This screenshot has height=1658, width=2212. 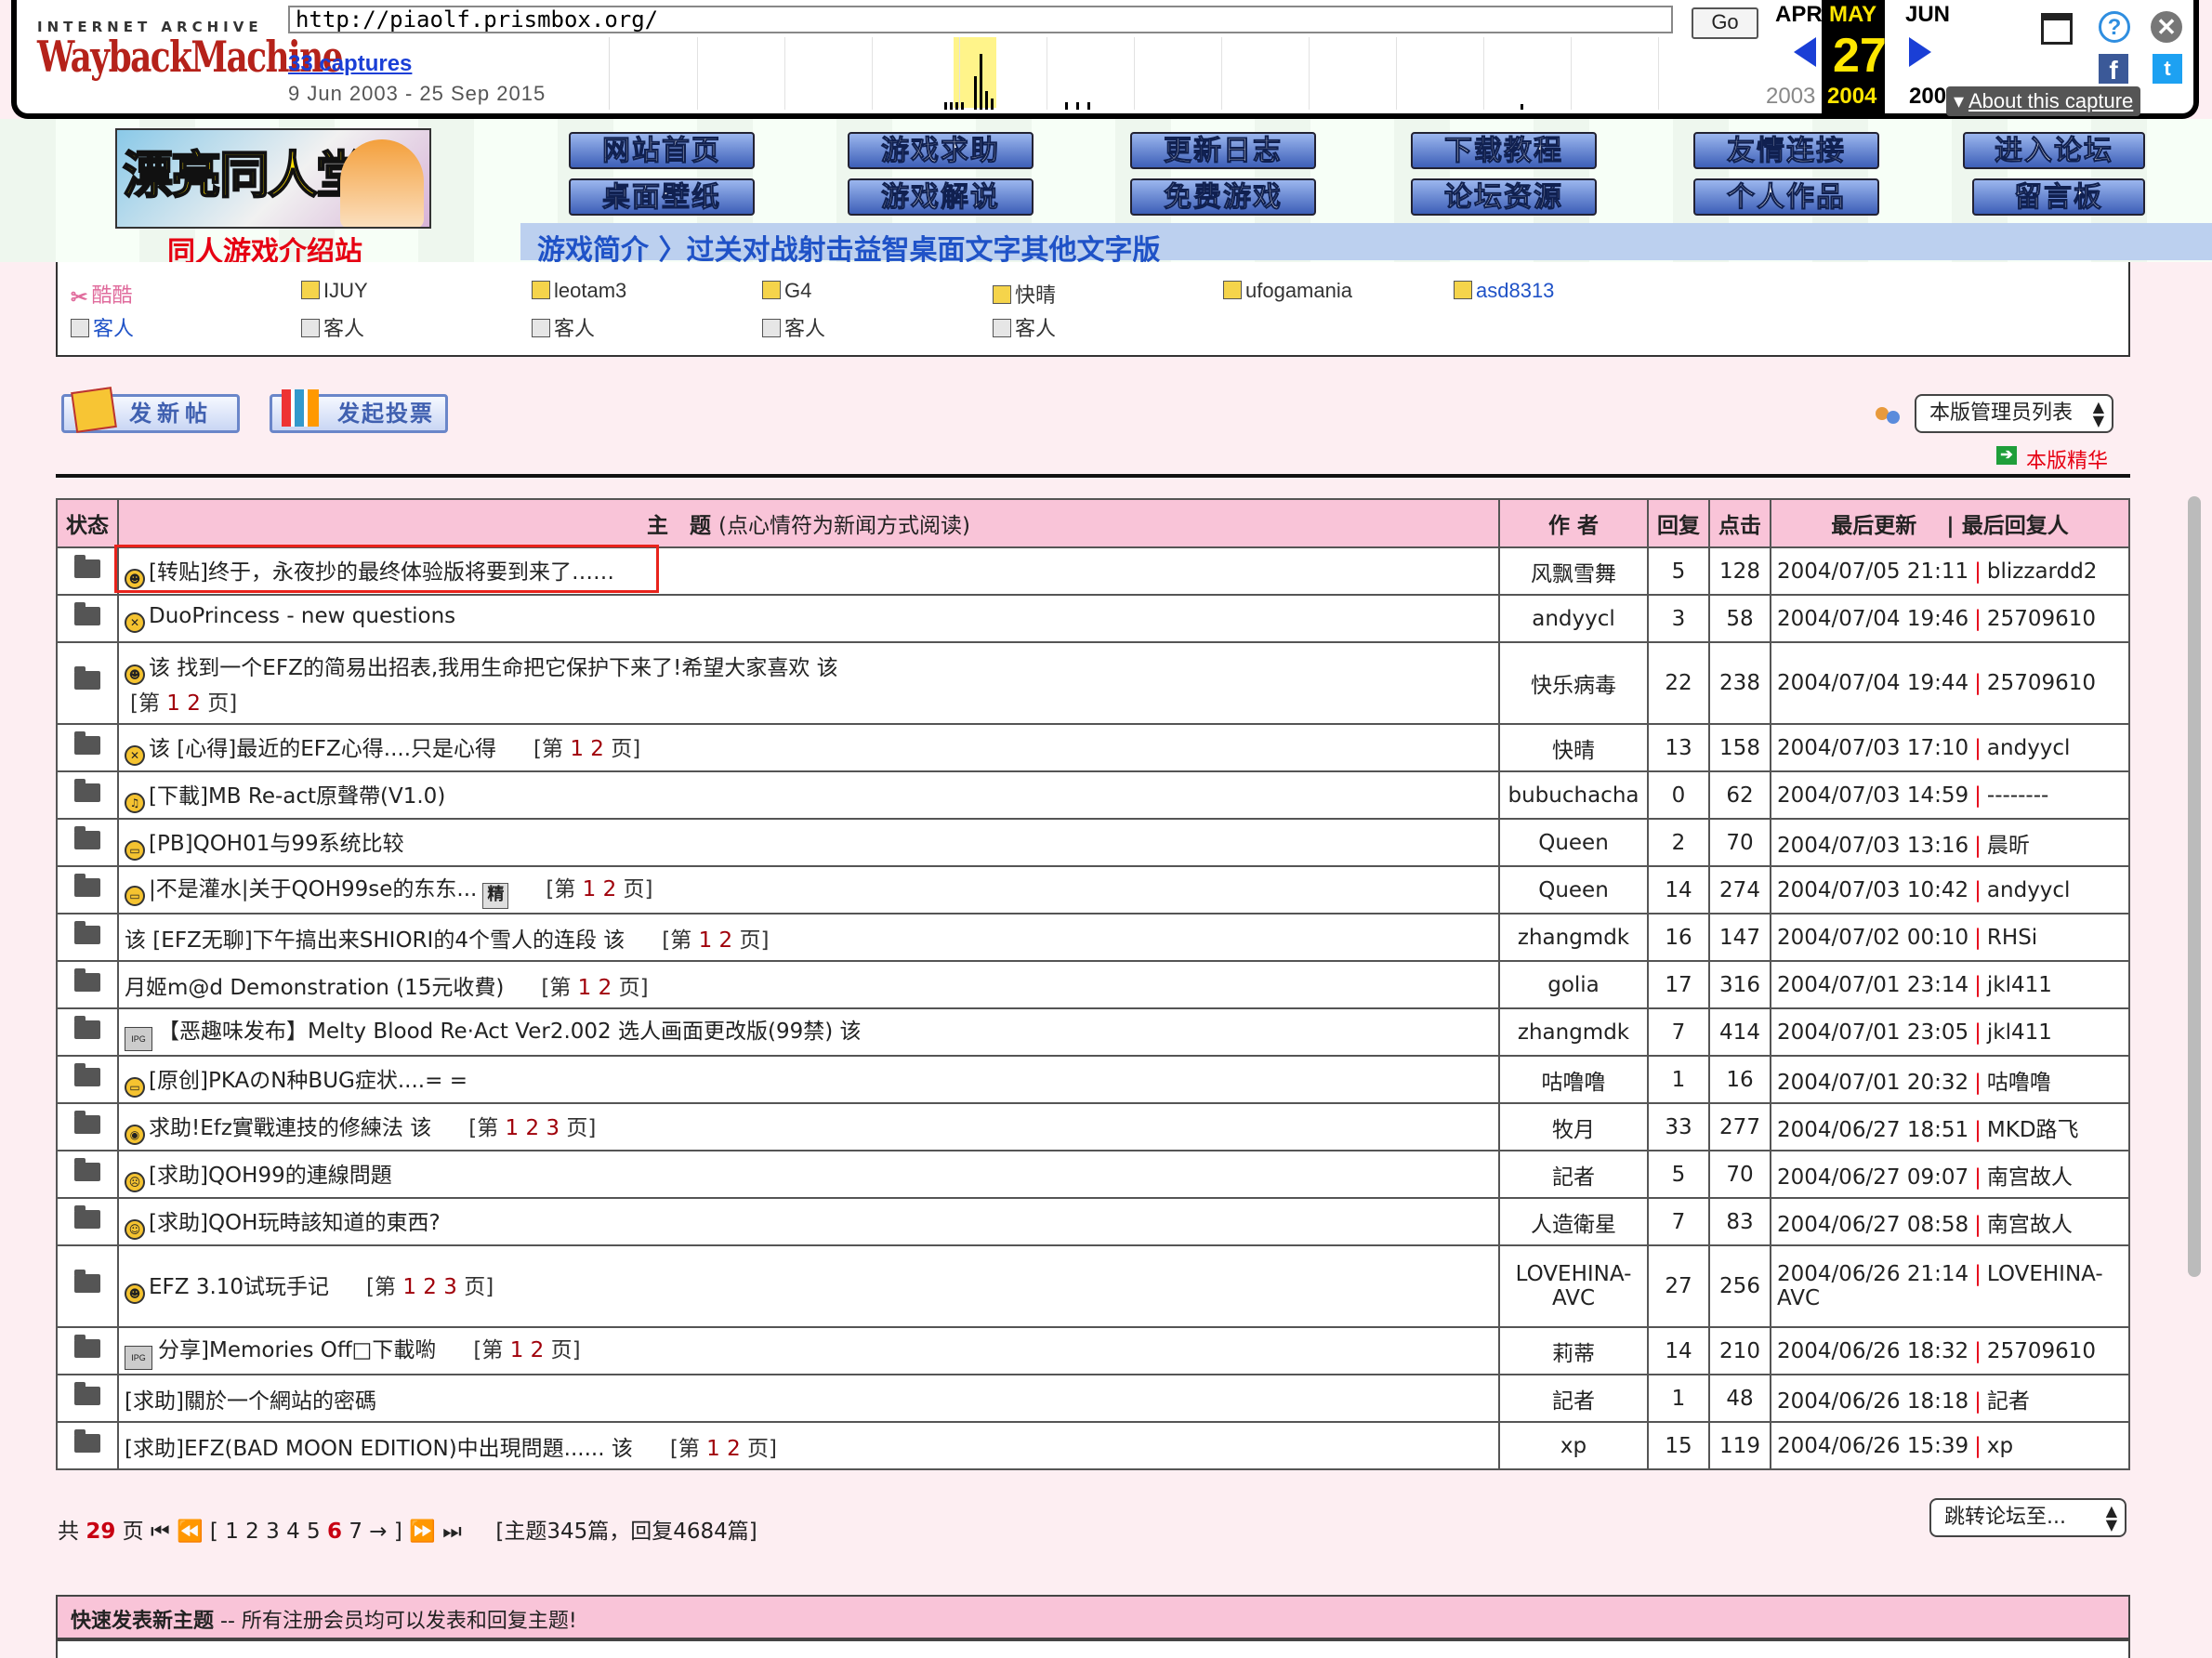 What do you see at coordinates (1872, 1225) in the screenshot?
I see `last-update-date: 2004/06/27 08:58` at bounding box center [1872, 1225].